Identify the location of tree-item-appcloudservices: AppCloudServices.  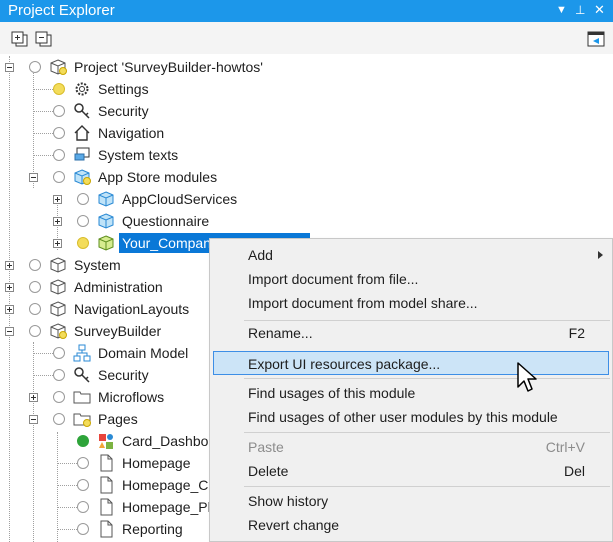
(150, 199).